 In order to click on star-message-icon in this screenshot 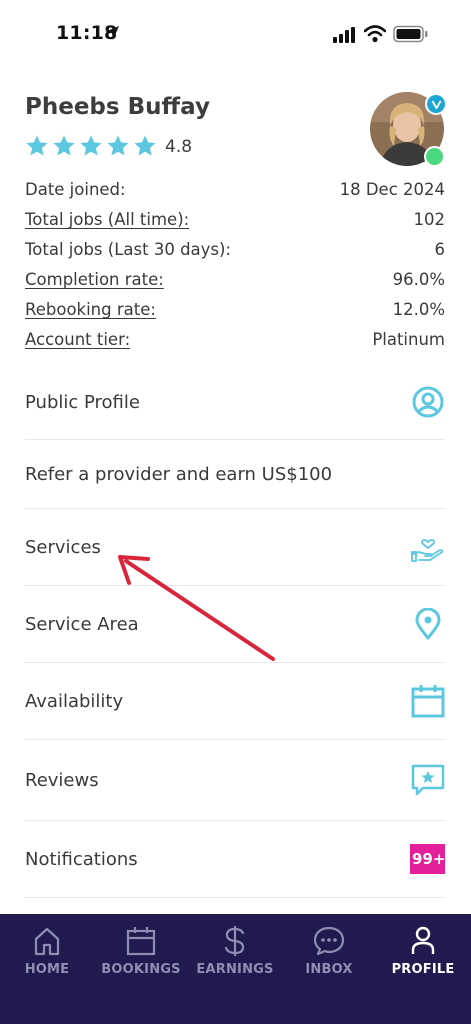, I will do `click(428, 780)`.